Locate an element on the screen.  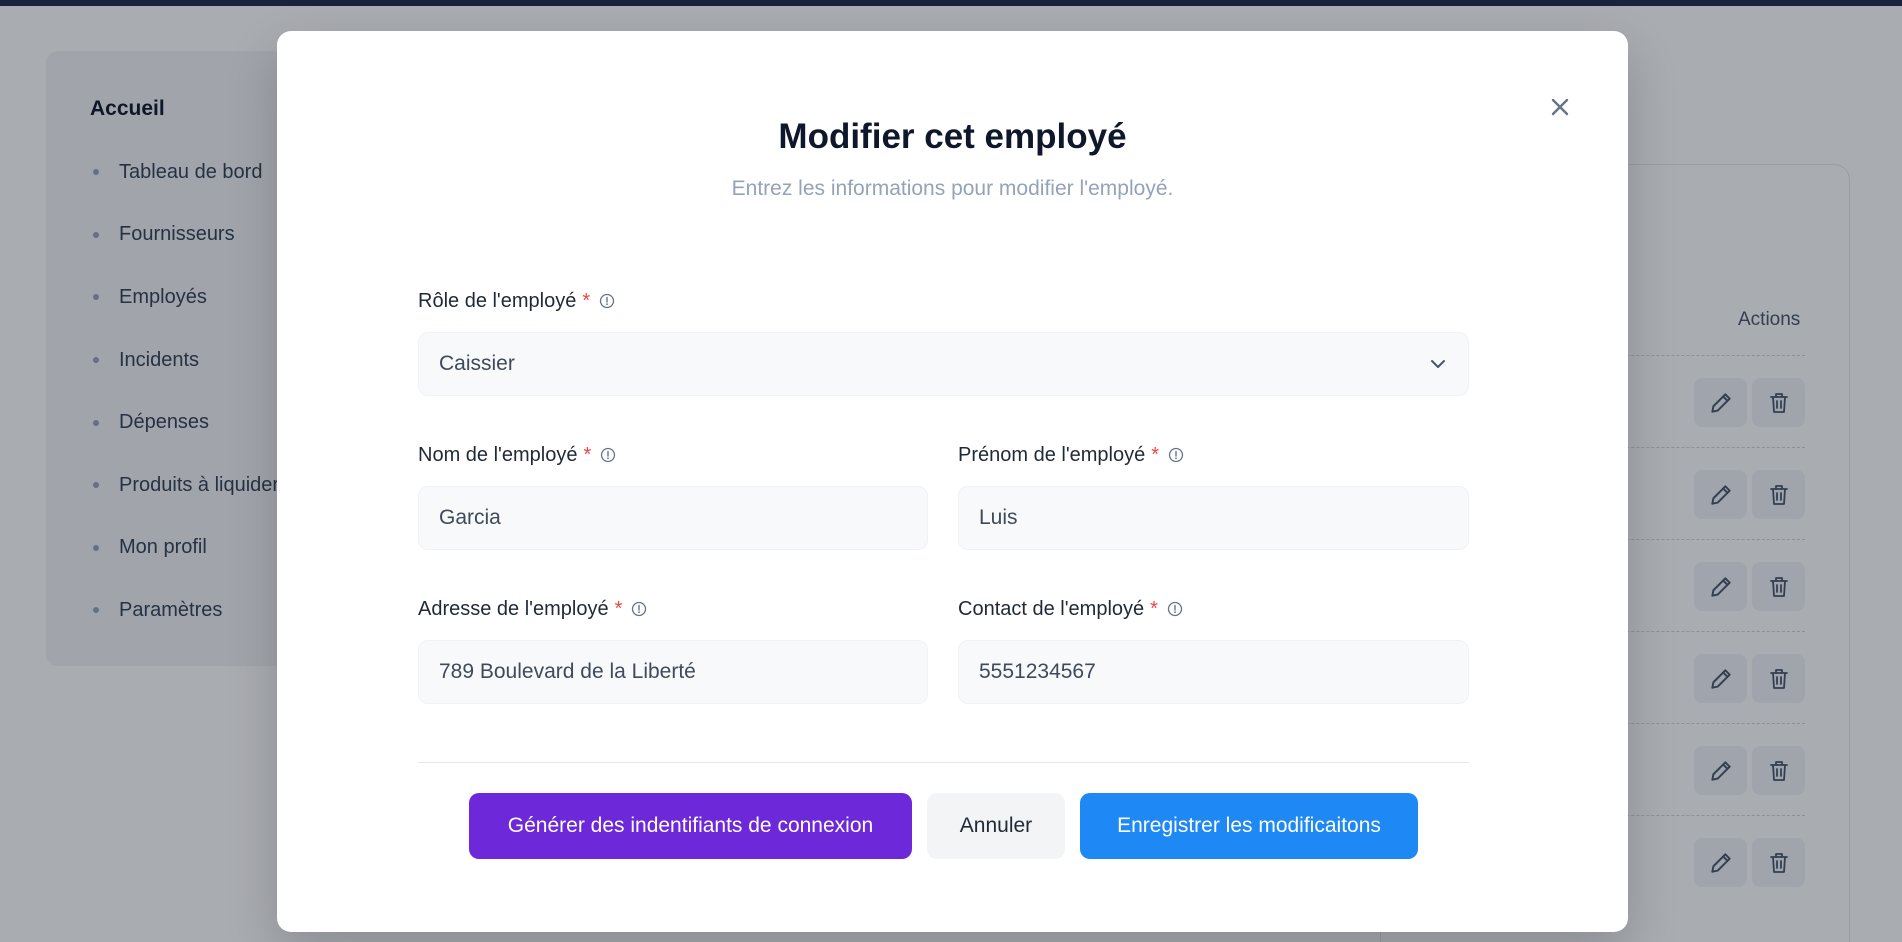
role-field: Rôle de l'employé * Caissier is located at coordinates (943, 342).